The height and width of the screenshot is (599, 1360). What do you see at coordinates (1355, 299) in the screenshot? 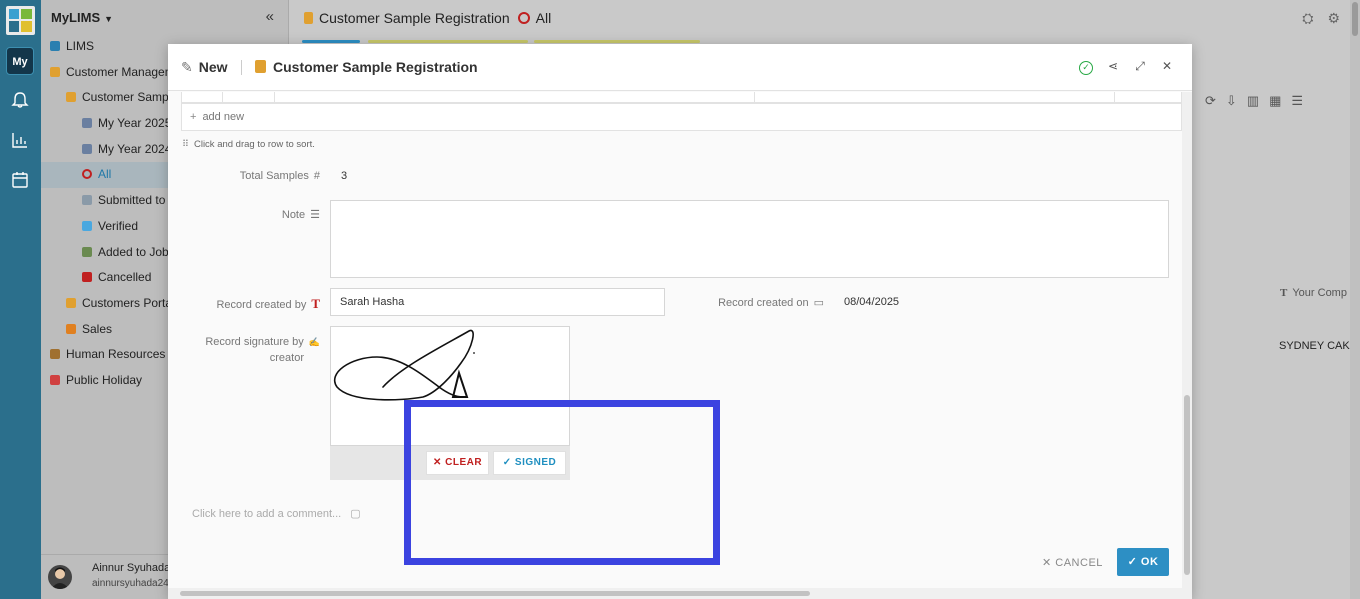
I see `page-scrollbar` at bounding box center [1355, 299].